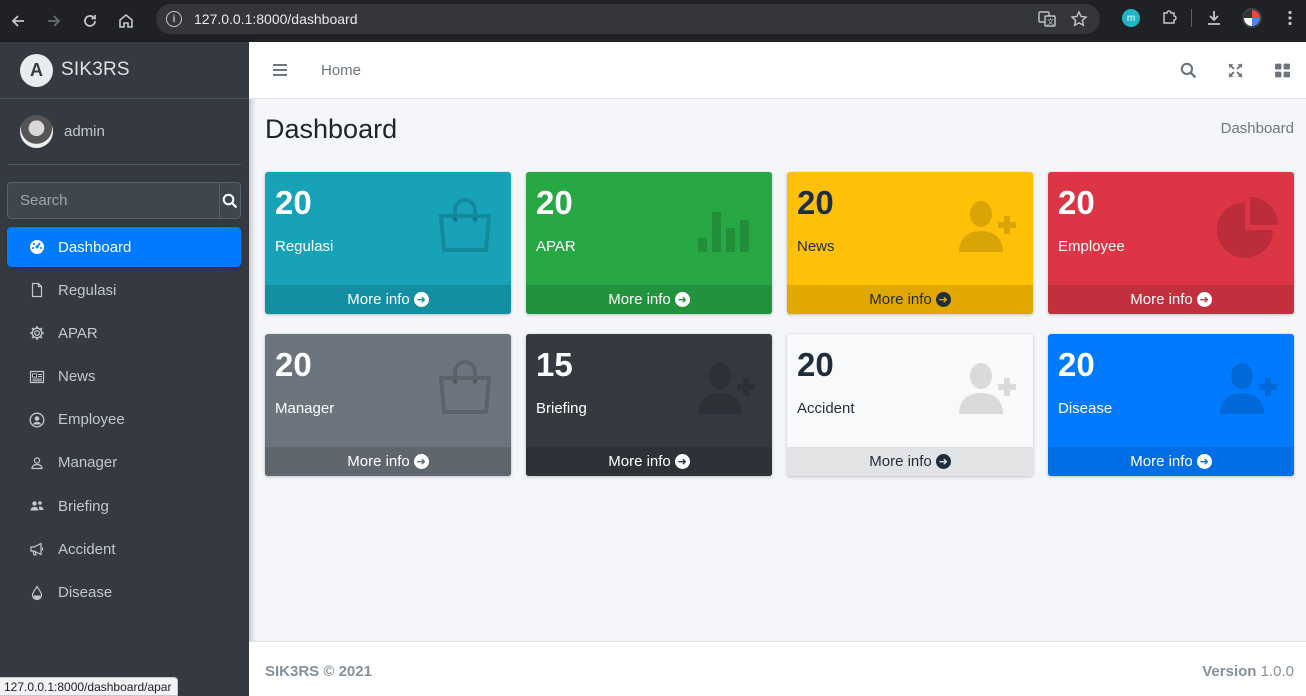 This screenshot has height=696, width=1306. I want to click on user-icon, so click(37, 463).